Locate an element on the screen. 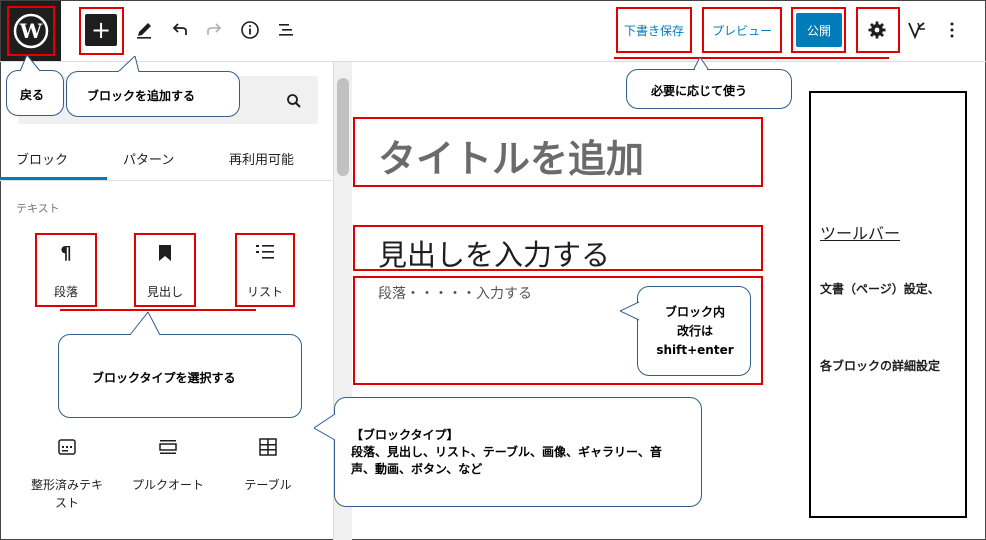  block-item-table: テーブル is located at coordinates (268, 472).